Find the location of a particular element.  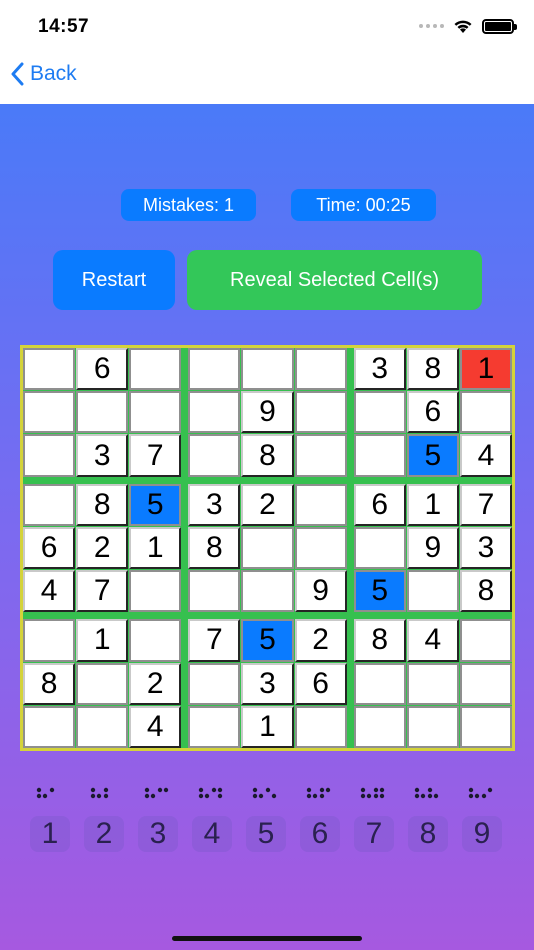

sudoku-cell-r4-c6 is located at coordinates (320, 504).